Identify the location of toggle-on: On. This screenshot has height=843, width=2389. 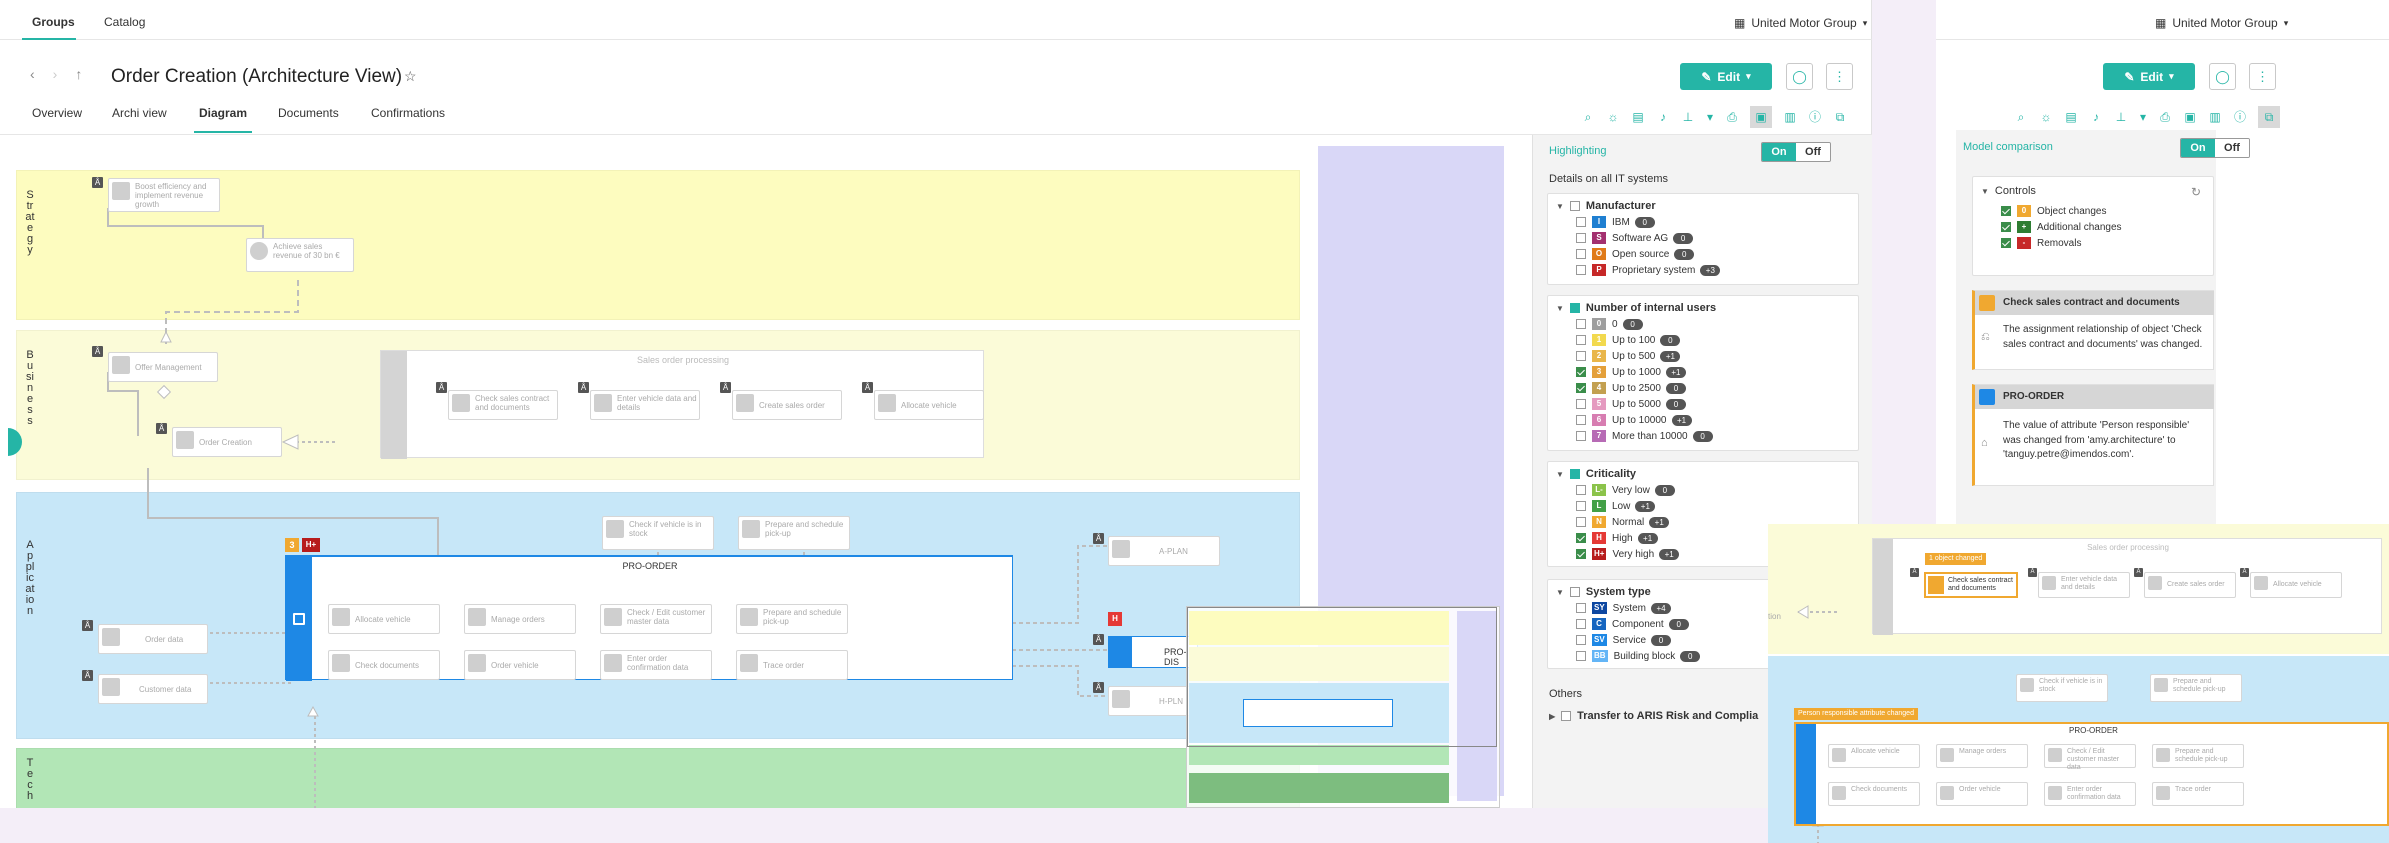
(1779, 152).